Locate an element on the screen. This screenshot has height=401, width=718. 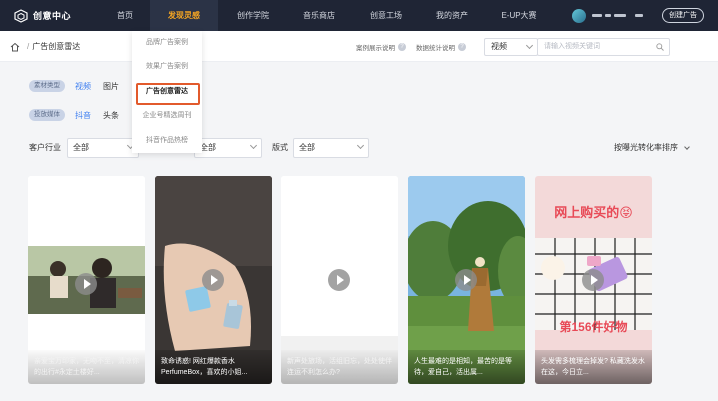
video-card: 新声处旅场，活组旧忘，处处使伴连运不利怎么办? is located at coordinates (339, 280).